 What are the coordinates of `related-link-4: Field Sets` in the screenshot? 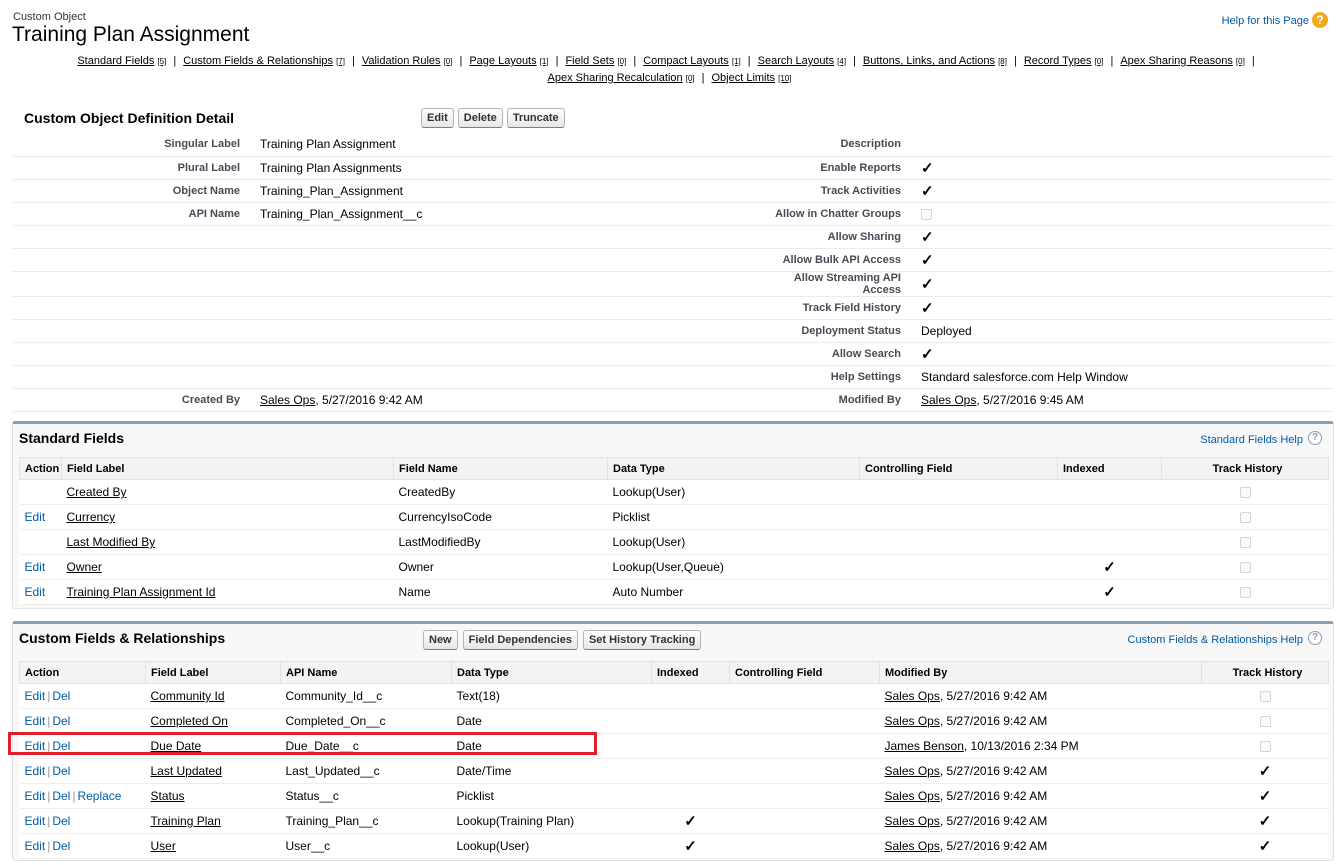 It's located at (589, 61).